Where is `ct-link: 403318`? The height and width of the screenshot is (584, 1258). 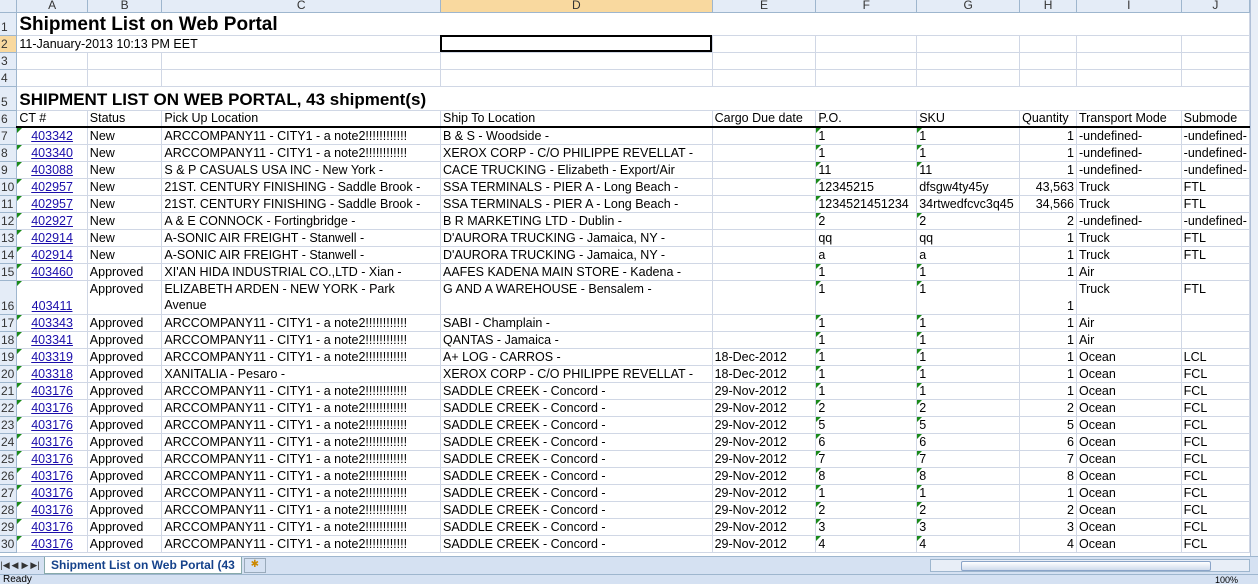
ct-link: 403318 is located at coordinates (52, 374).